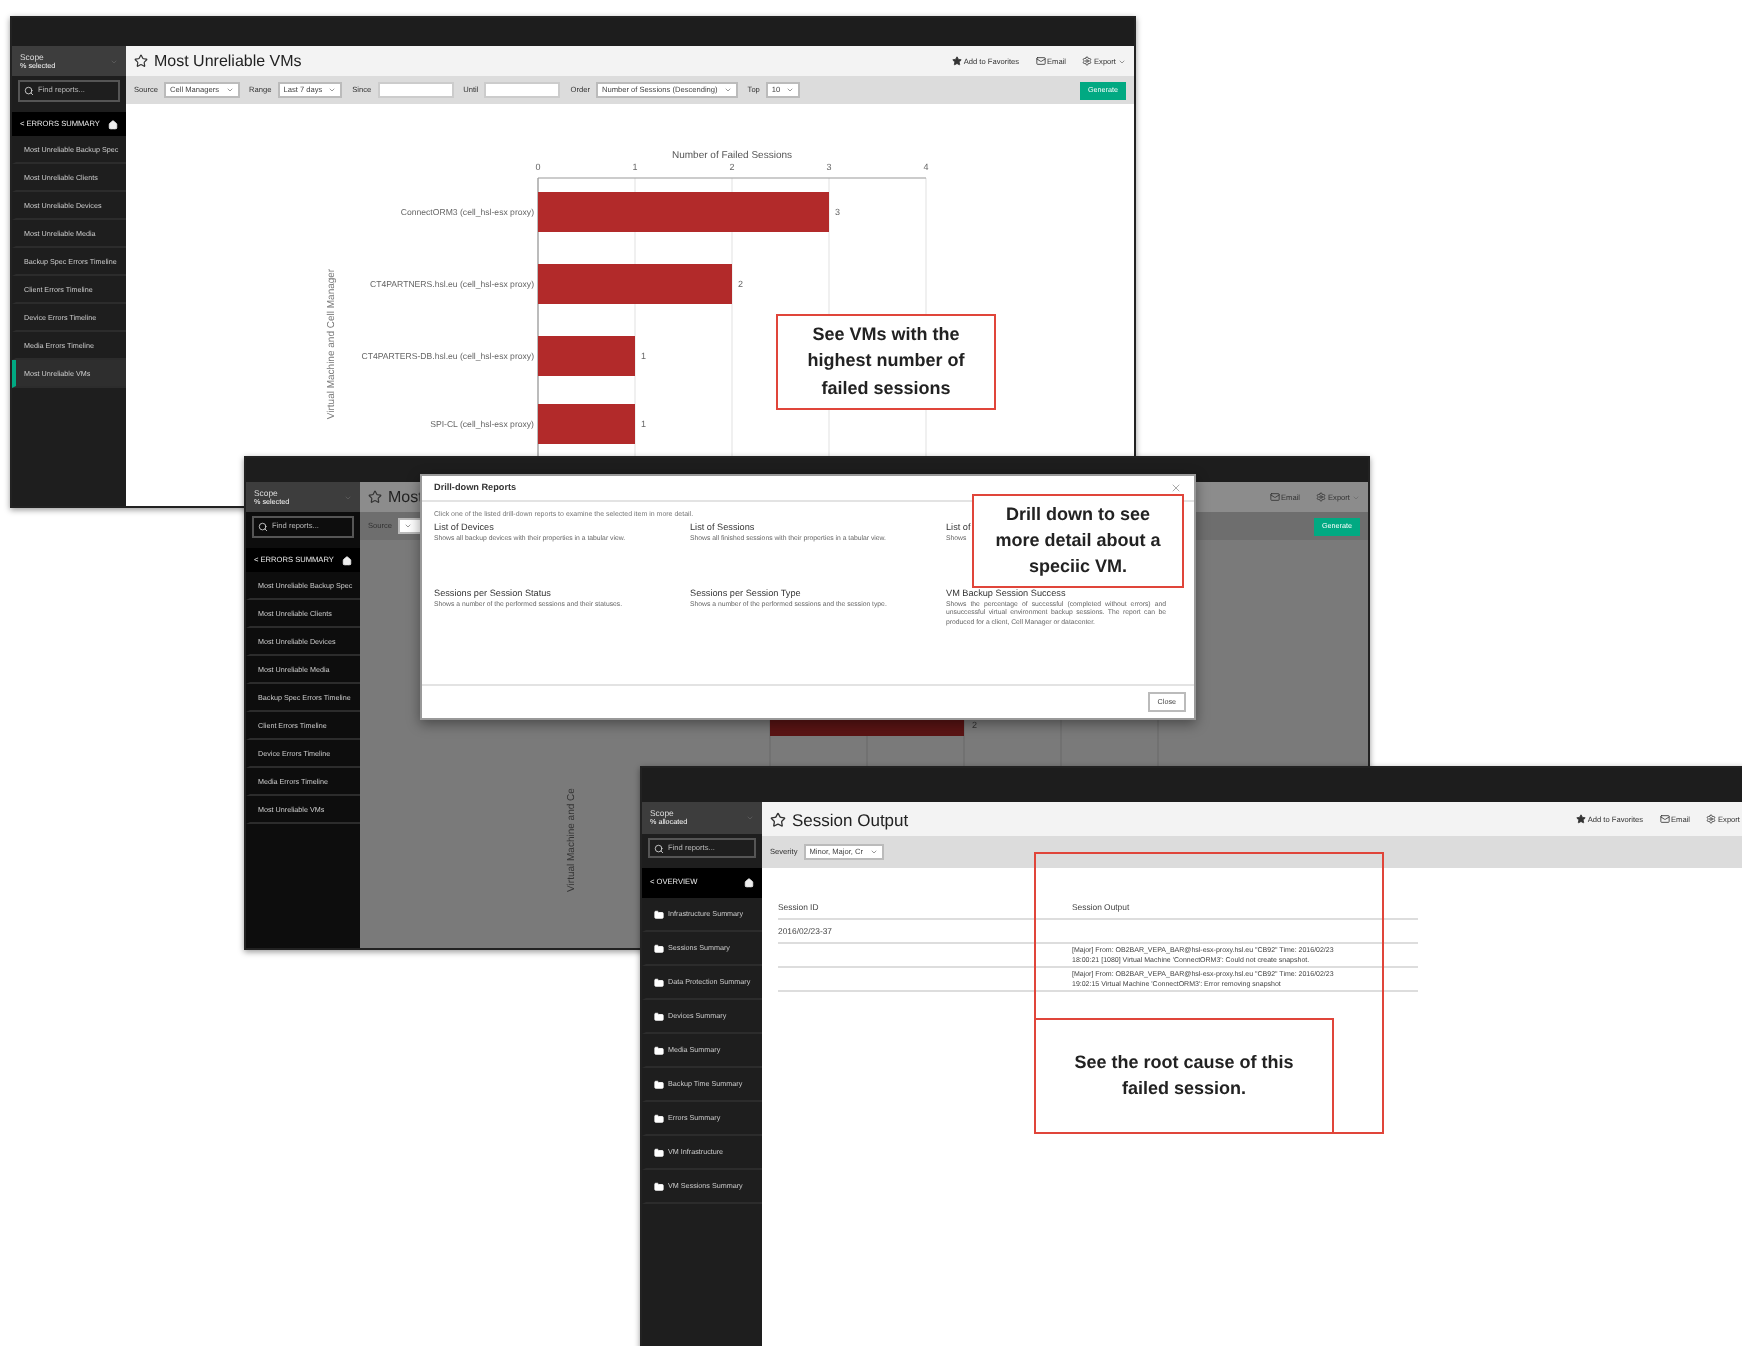 This screenshot has width=1742, height=1346. Describe the element at coordinates (1078, 541) in the screenshot. I see `callout-note: Drill down to see more detail about a speciic VM.` at that location.